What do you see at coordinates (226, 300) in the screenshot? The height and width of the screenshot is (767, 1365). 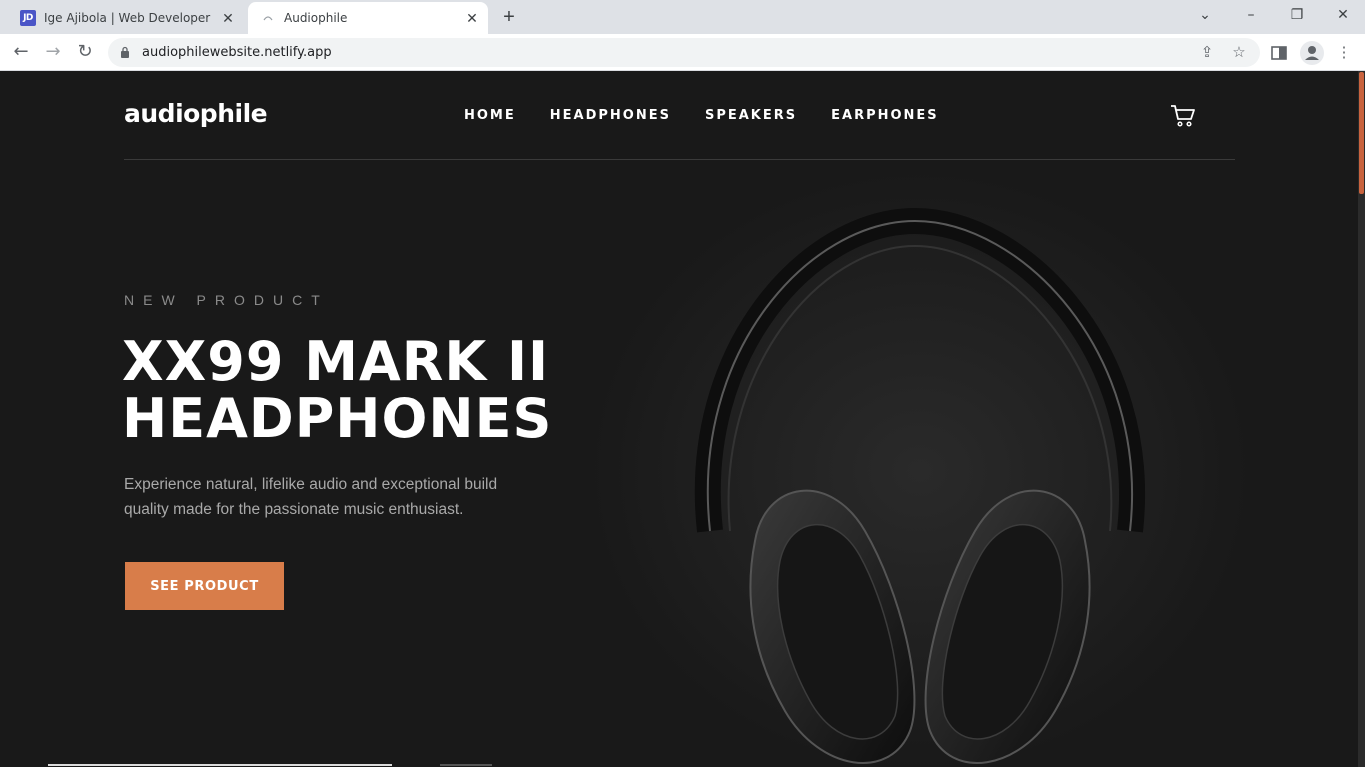 I see `hero-overline: NEW PRODUCT` at bounding box center [226, 300].